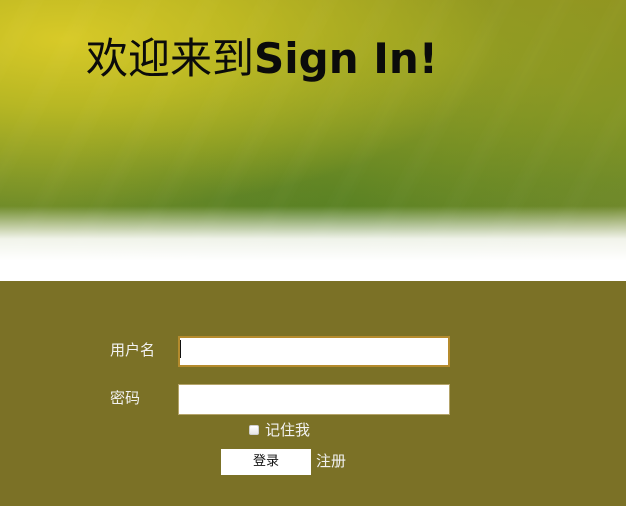  Describe the element at coordinates (314, 351) in the screenshot. I see `username-input` at that location.